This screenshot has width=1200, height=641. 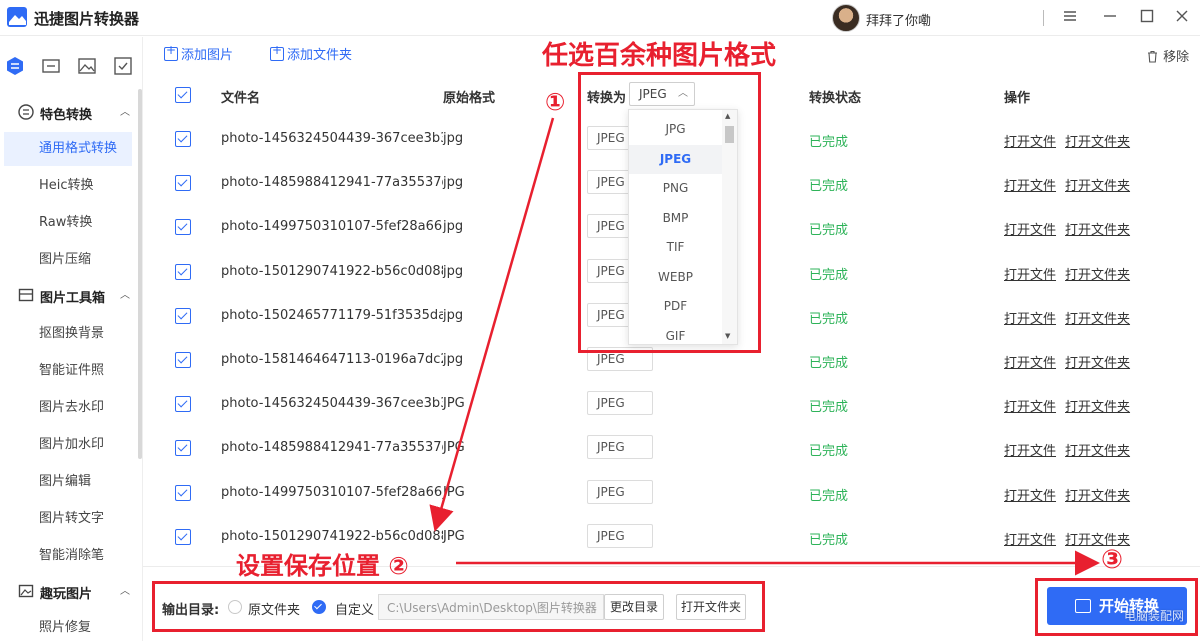 I want to click on close-icon, so click(x=1182, y=18).